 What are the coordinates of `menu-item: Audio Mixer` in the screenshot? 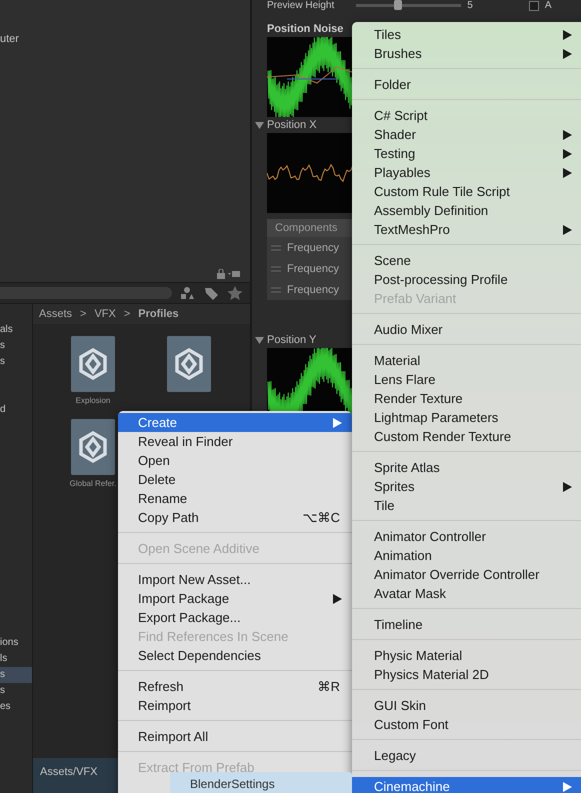 It's located at (466, 329).